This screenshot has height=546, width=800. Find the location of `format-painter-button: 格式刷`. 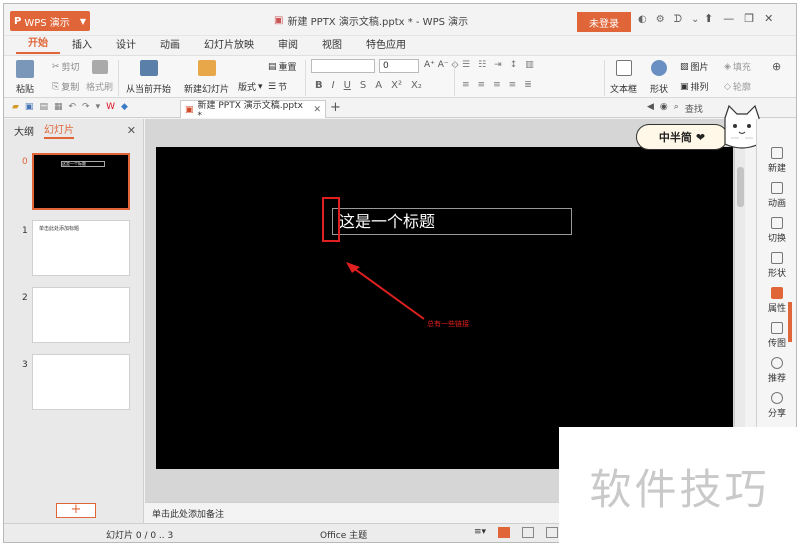

format-painter-button: 格式刷 is located at coordinates (99, 76).